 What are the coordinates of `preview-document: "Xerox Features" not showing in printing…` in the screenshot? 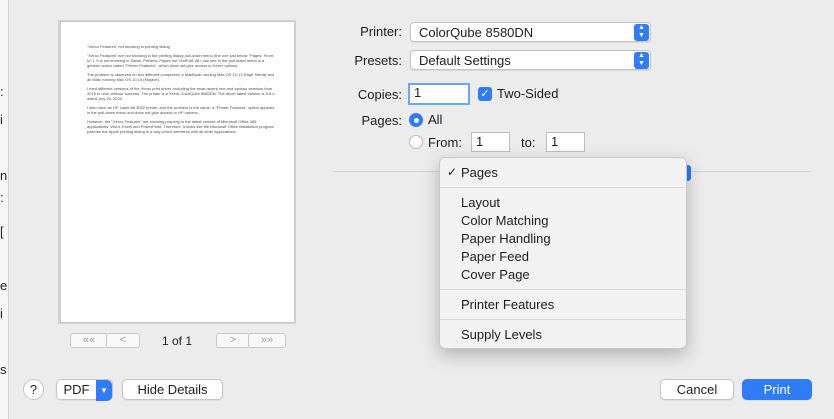 It's located at (182, 91).